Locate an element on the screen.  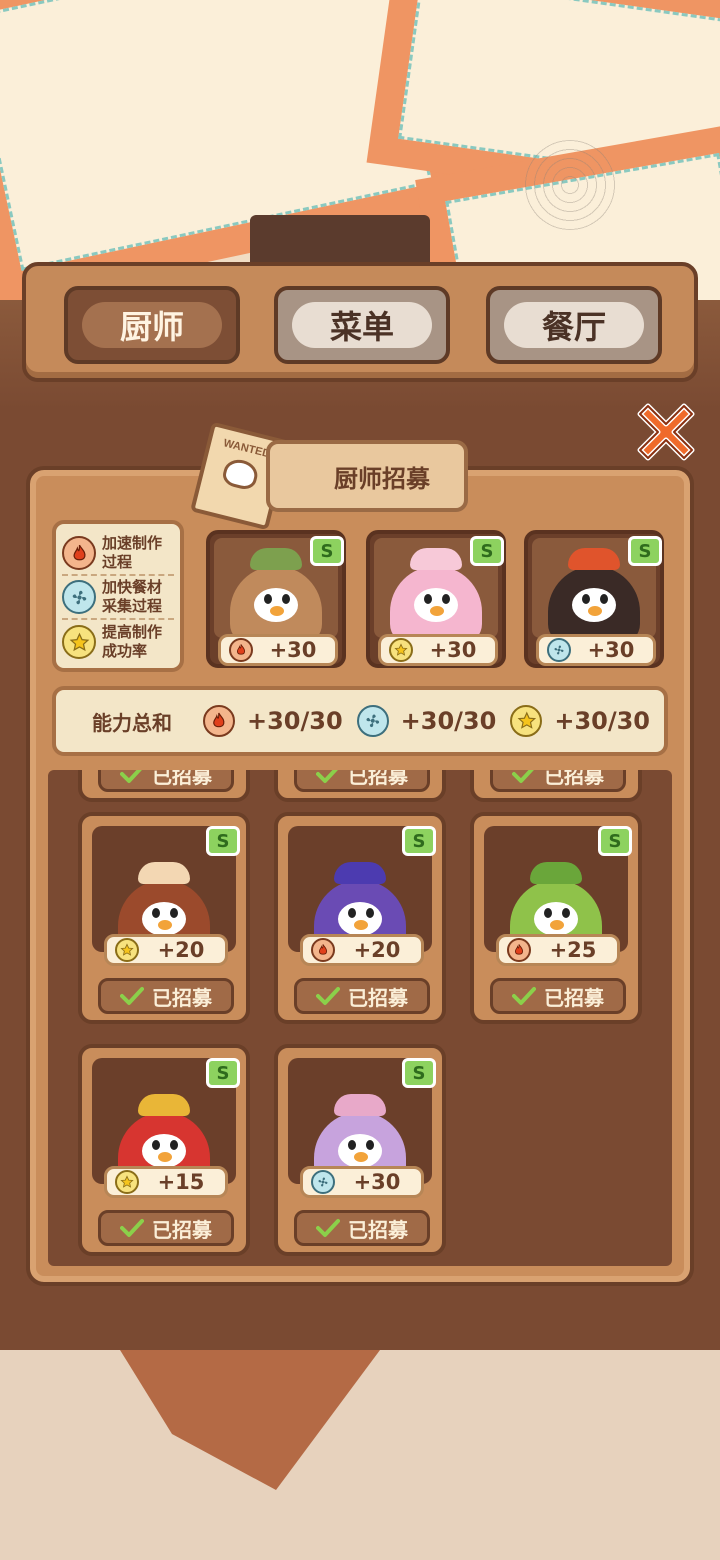
legend-row-fire: 加速制作 过程 is located at coordinates (118, 554).